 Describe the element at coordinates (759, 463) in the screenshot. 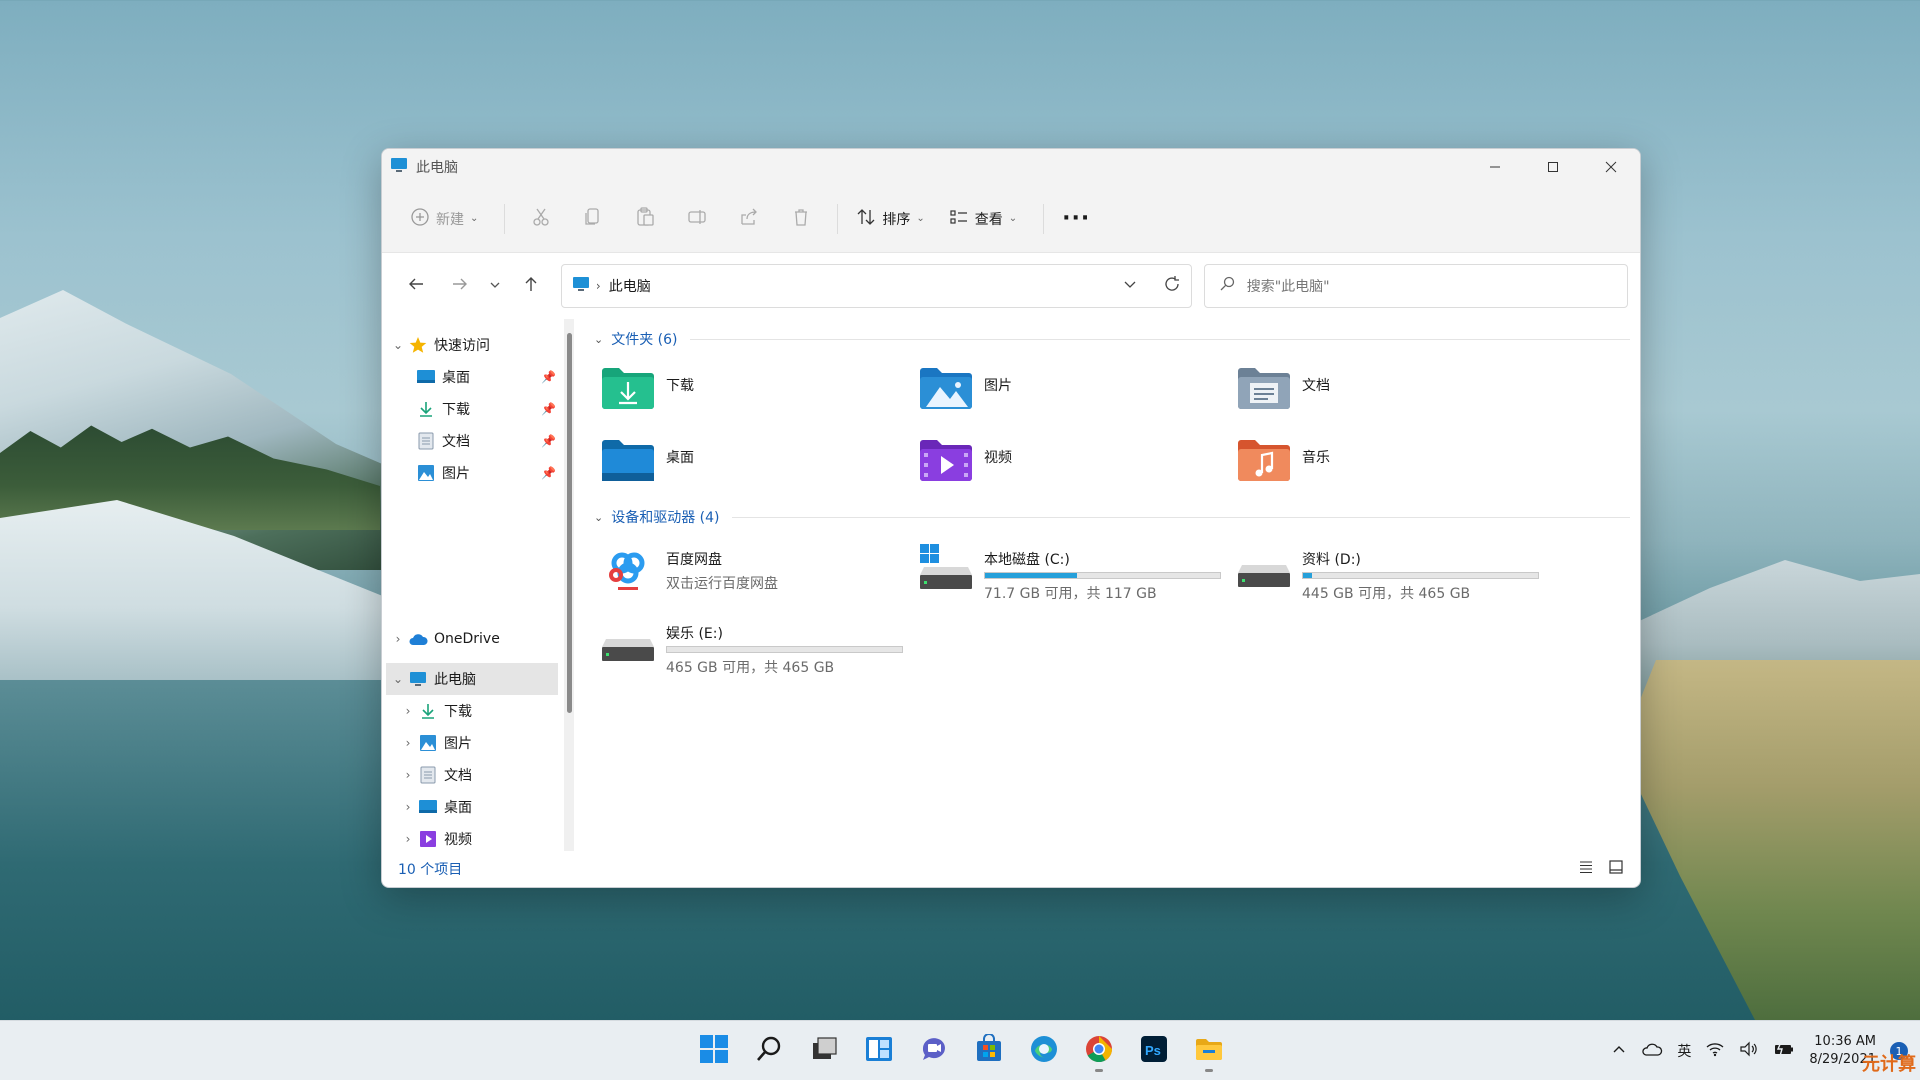

I see `folder-desktop: 桌面` at that location.